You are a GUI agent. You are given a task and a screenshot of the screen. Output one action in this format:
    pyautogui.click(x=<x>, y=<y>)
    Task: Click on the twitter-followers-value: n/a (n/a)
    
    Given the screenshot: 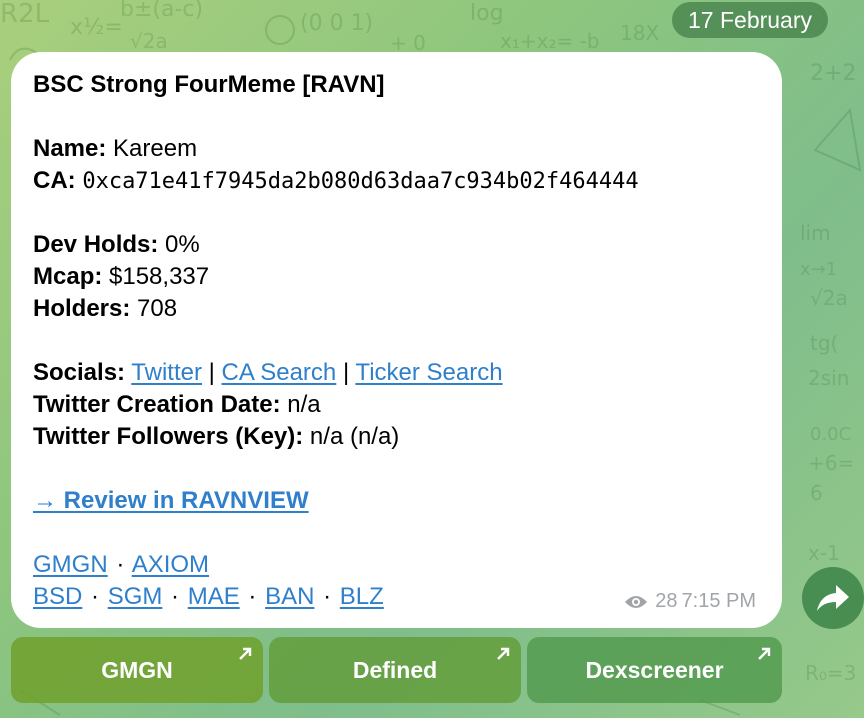 What is the action you would take?
    pyautogui.click(x=354, y=436)
    